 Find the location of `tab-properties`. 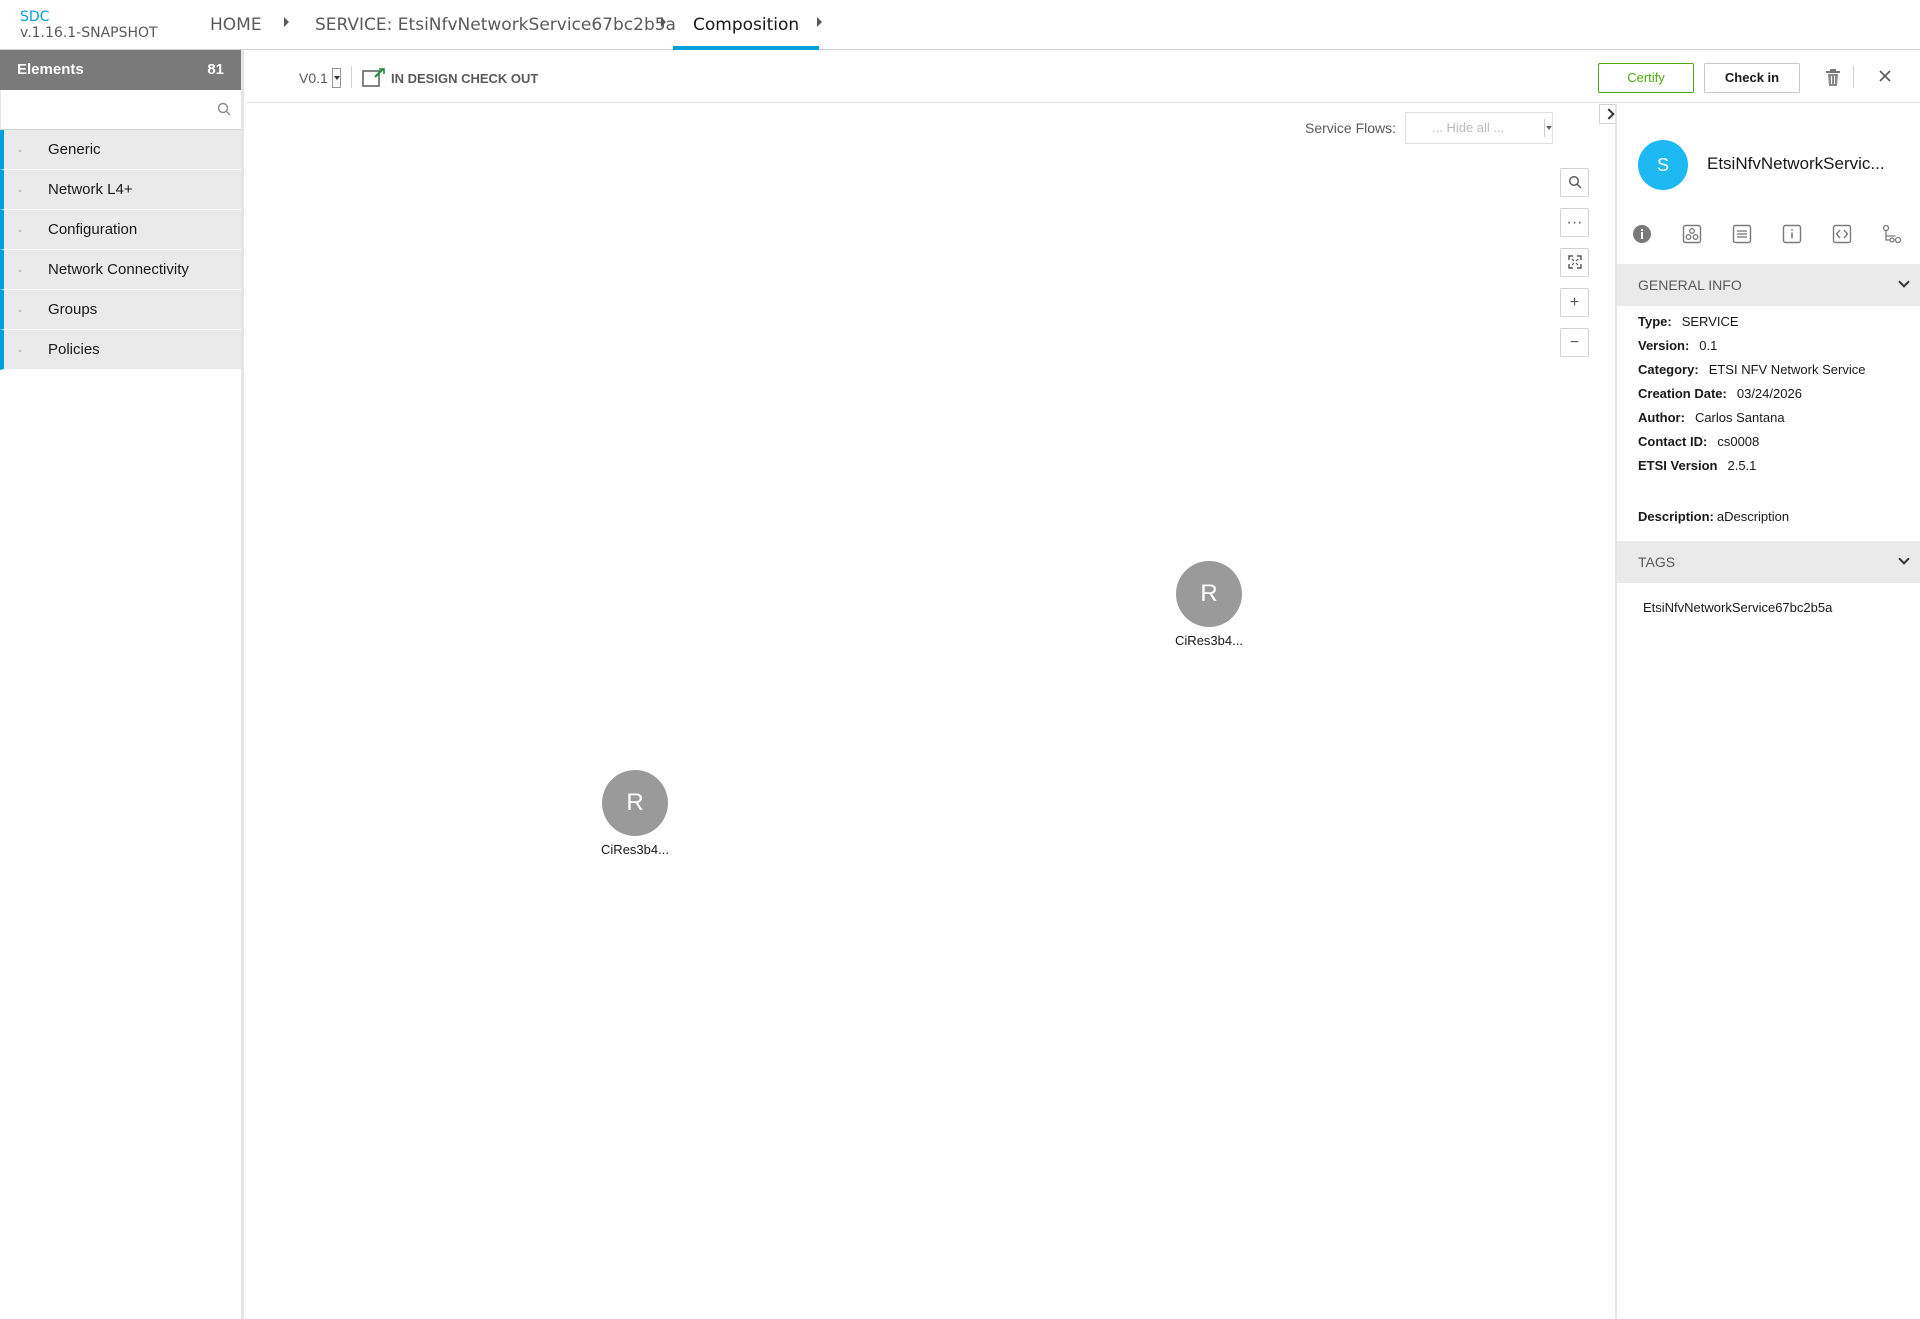

tab-properties is located at coordinates (1792, 236).